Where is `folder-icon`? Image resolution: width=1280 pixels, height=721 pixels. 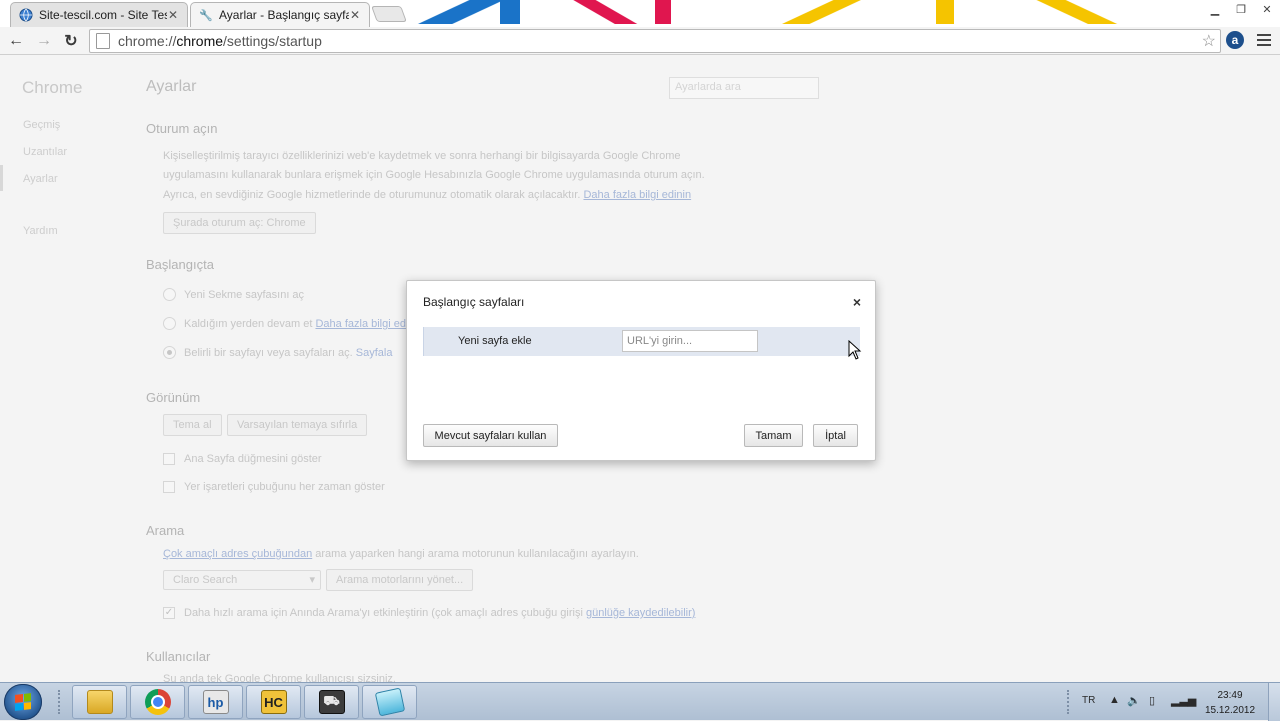 folder-icon is located at coordinates (99, 702).